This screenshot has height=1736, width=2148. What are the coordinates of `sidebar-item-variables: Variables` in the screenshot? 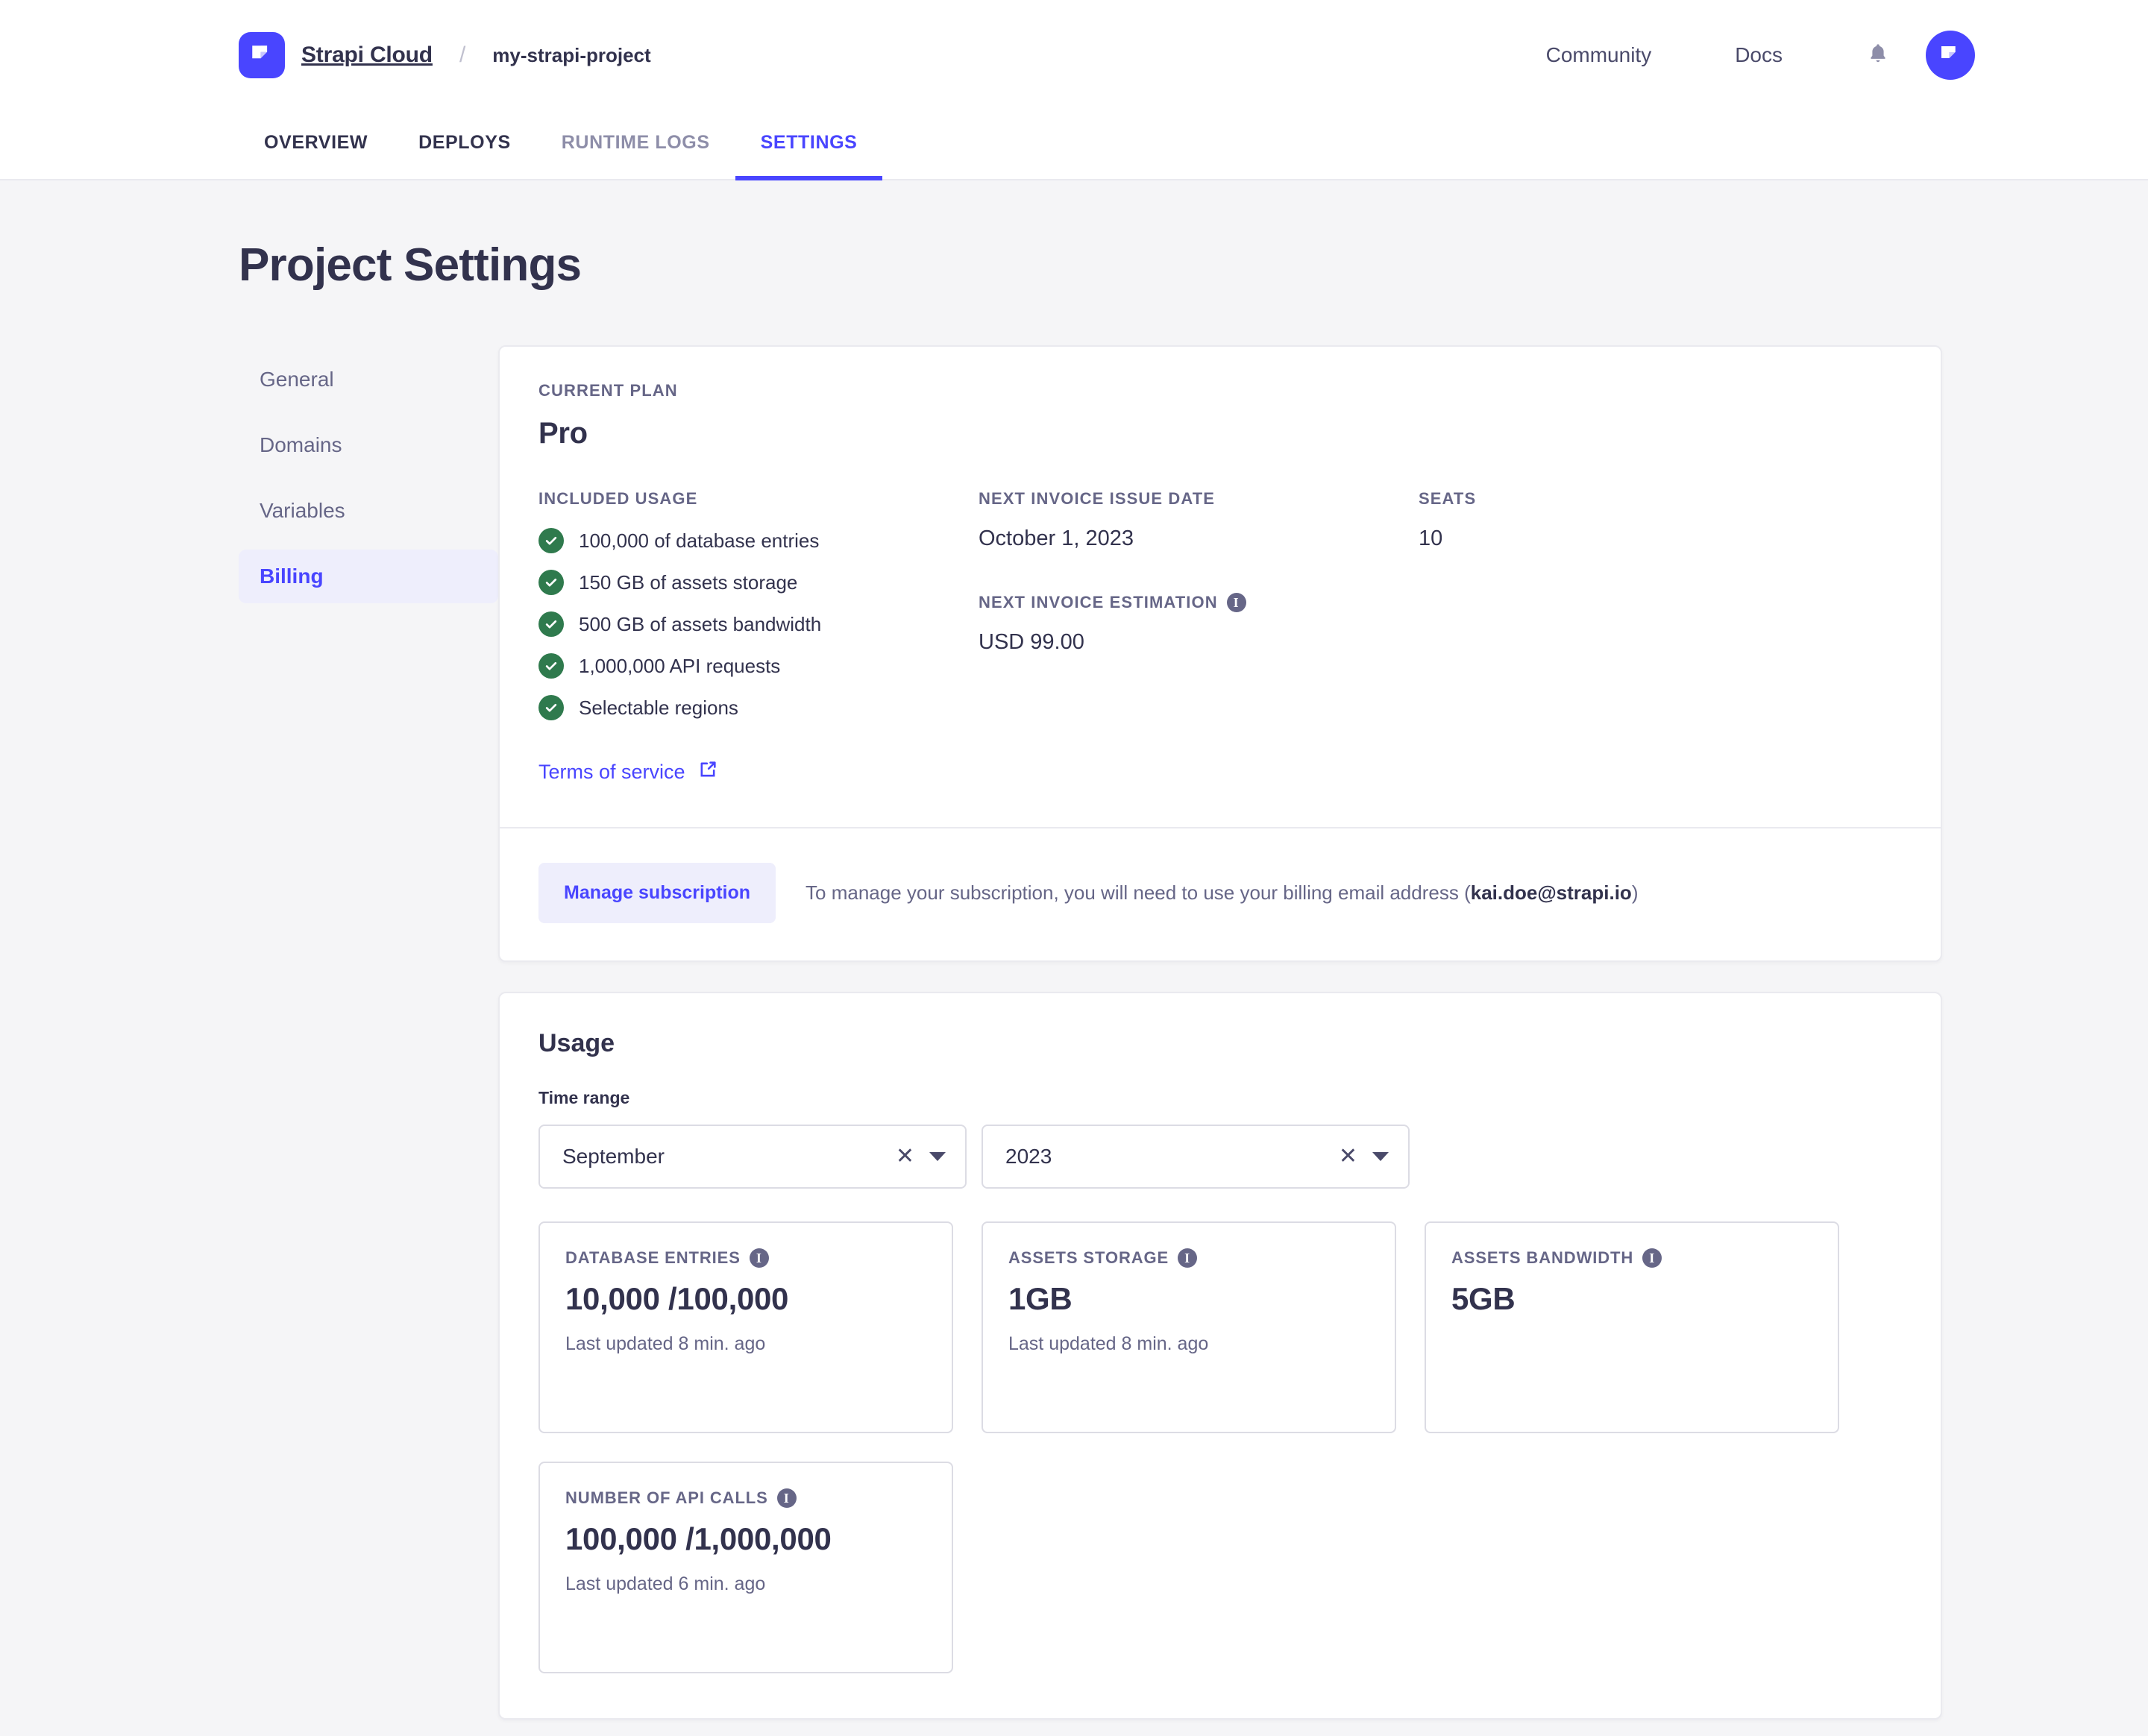 It's located at (368, 511).